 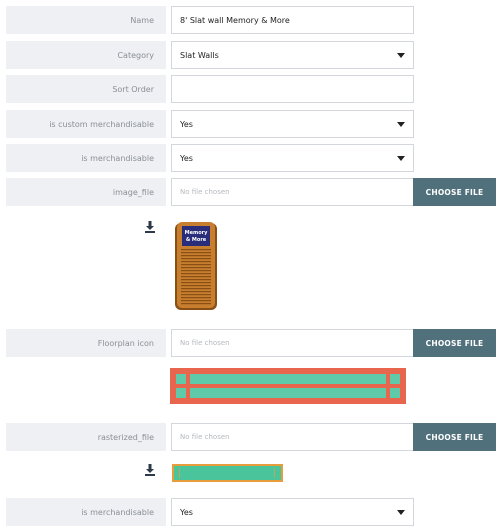 What do you see at coordinates (227, 473) in the screenshot?
I see `rasterized-file-preview` at bounding box center [227, 473].